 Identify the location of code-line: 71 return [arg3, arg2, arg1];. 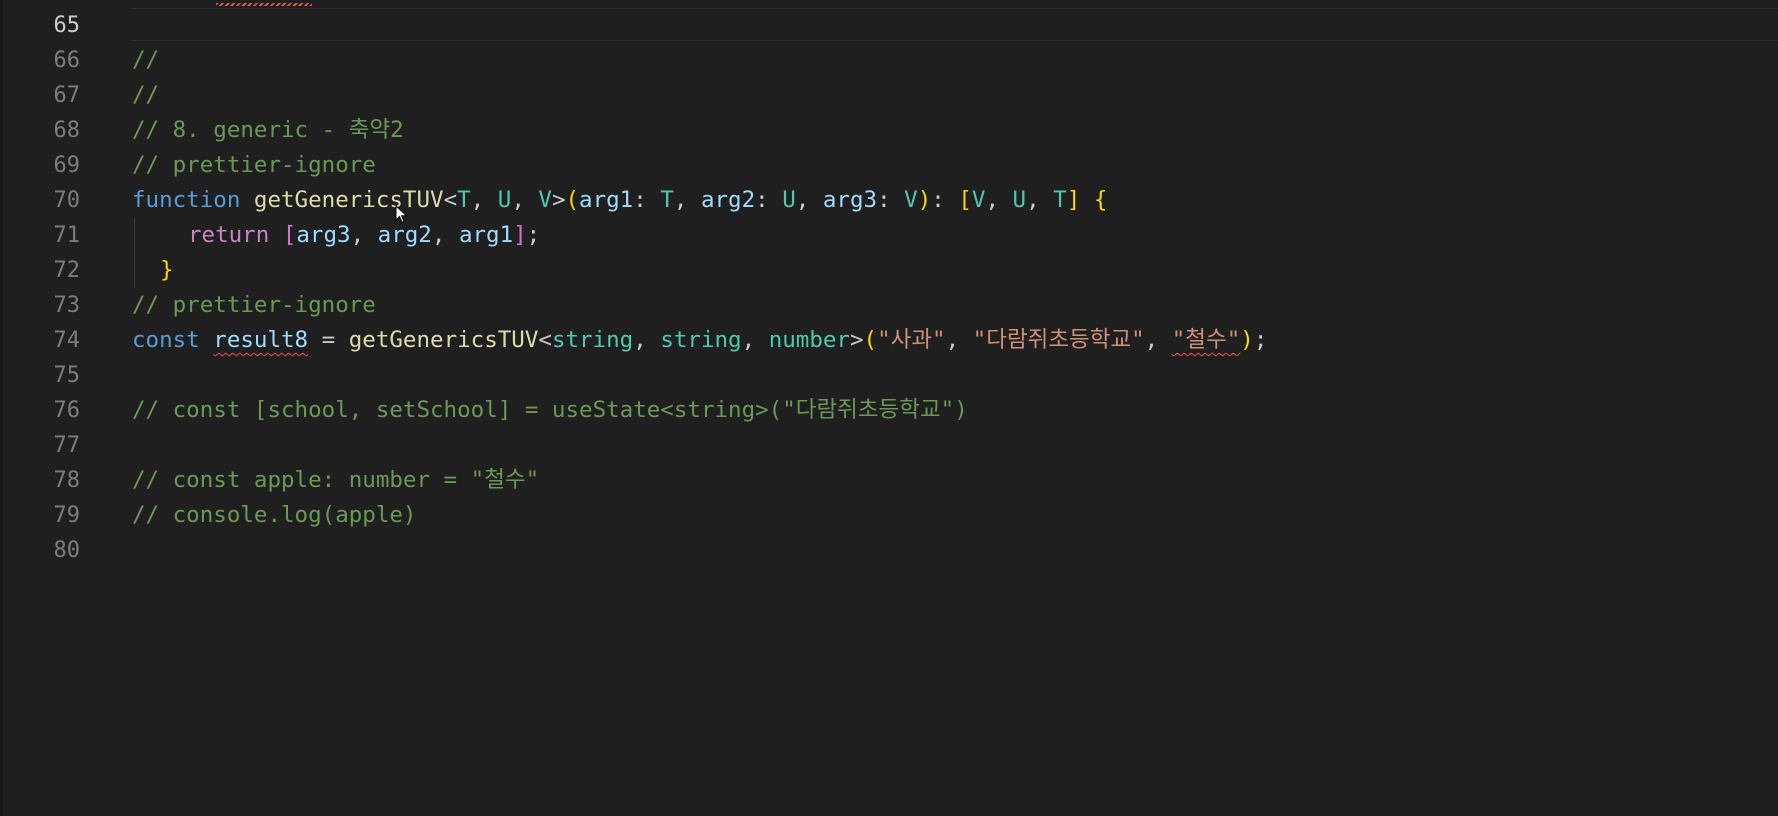
(889, 235).